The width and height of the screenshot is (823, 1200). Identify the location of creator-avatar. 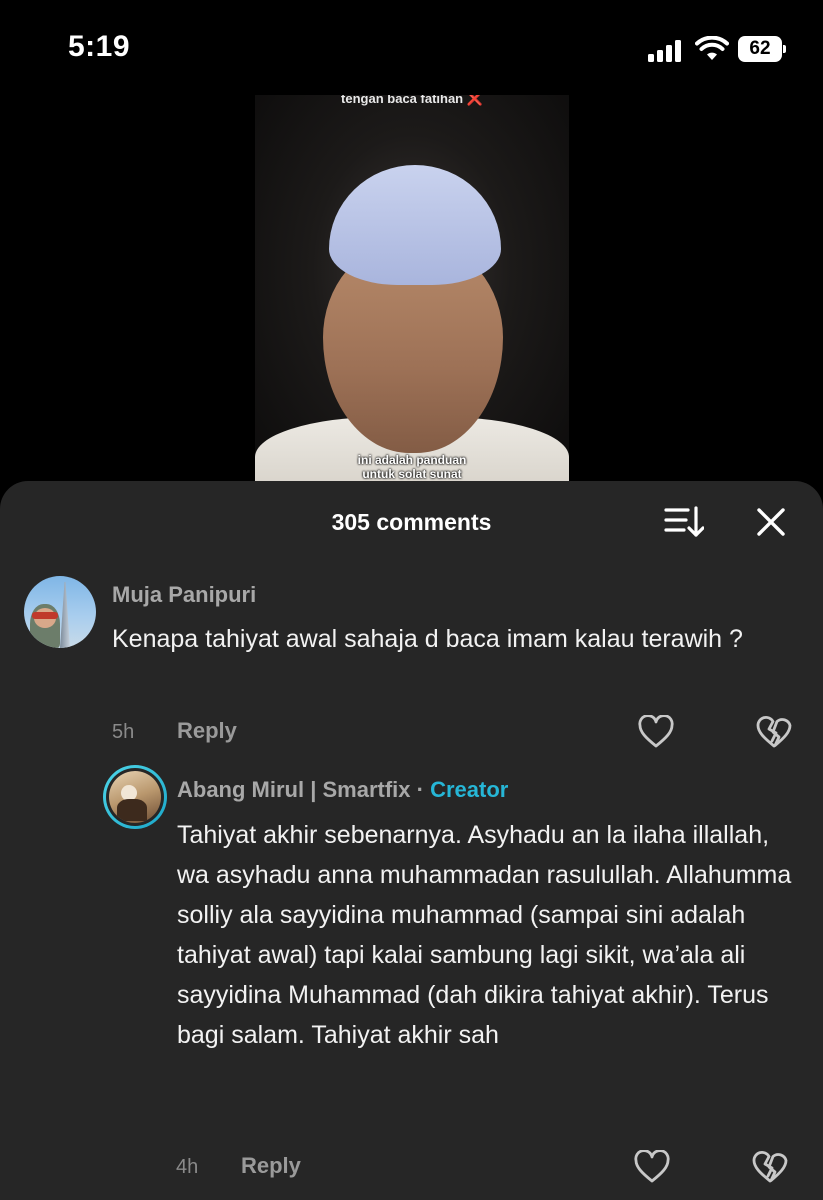
(135, 797).